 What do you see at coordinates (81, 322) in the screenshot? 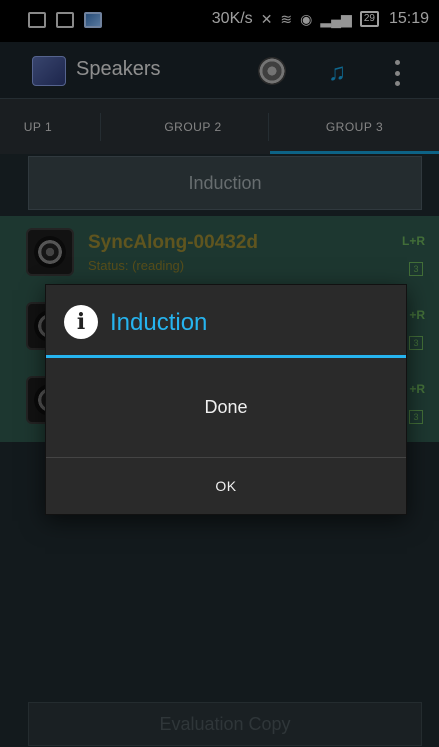
I see `info-icon: i` at bounding box center [81, 322].